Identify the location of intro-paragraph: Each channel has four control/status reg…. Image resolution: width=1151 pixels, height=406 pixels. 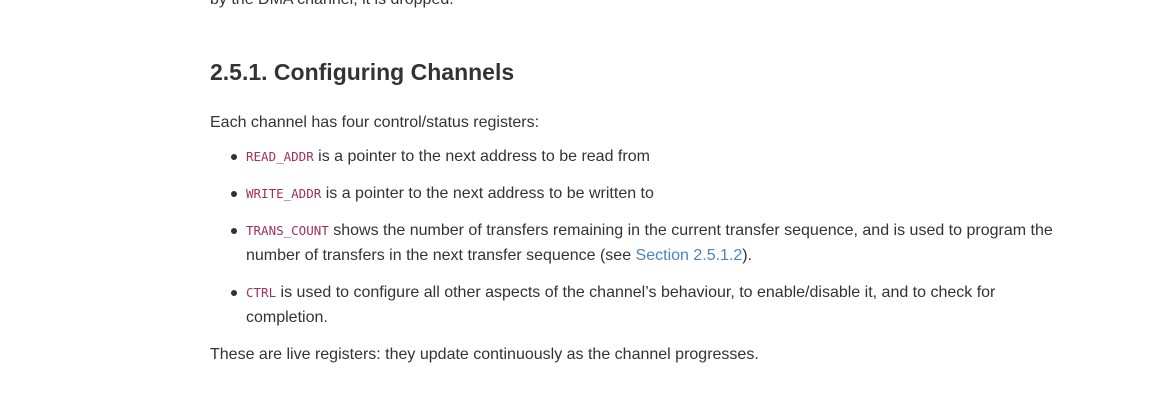
(375, 122).